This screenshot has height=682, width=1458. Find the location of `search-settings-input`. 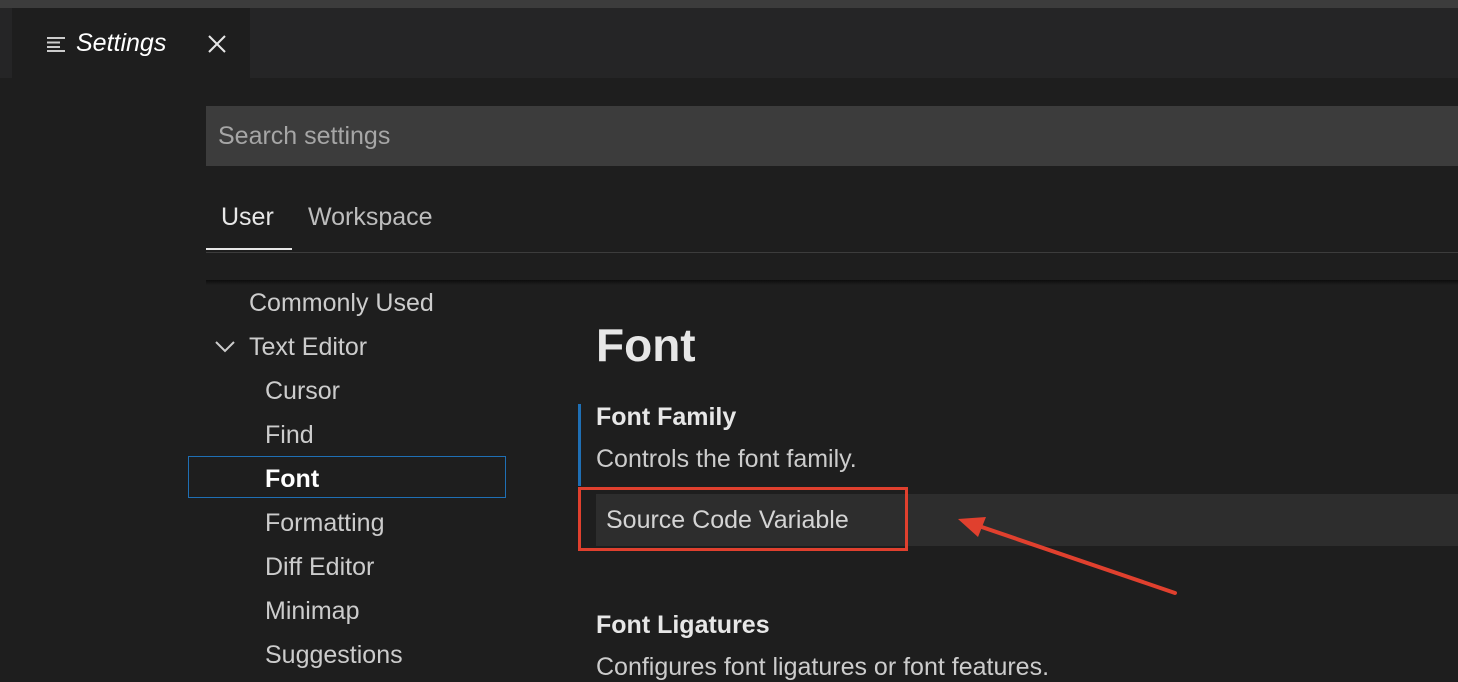

search-settings-input is located at coordinates (832, 136).